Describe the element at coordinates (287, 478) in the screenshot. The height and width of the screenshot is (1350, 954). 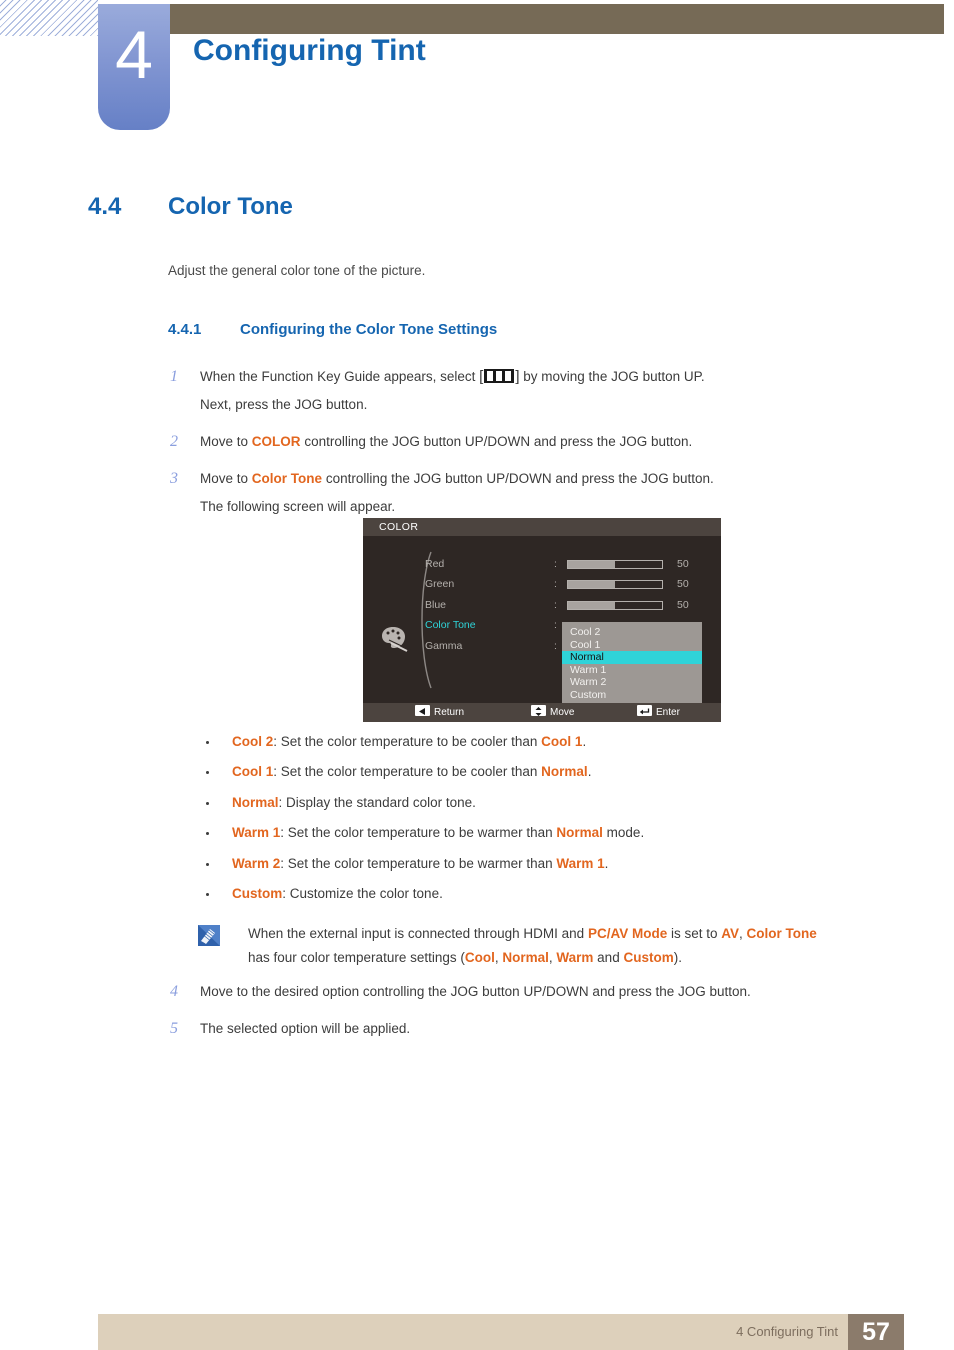
I see `step-3-keyword: Color Tone` at that location.